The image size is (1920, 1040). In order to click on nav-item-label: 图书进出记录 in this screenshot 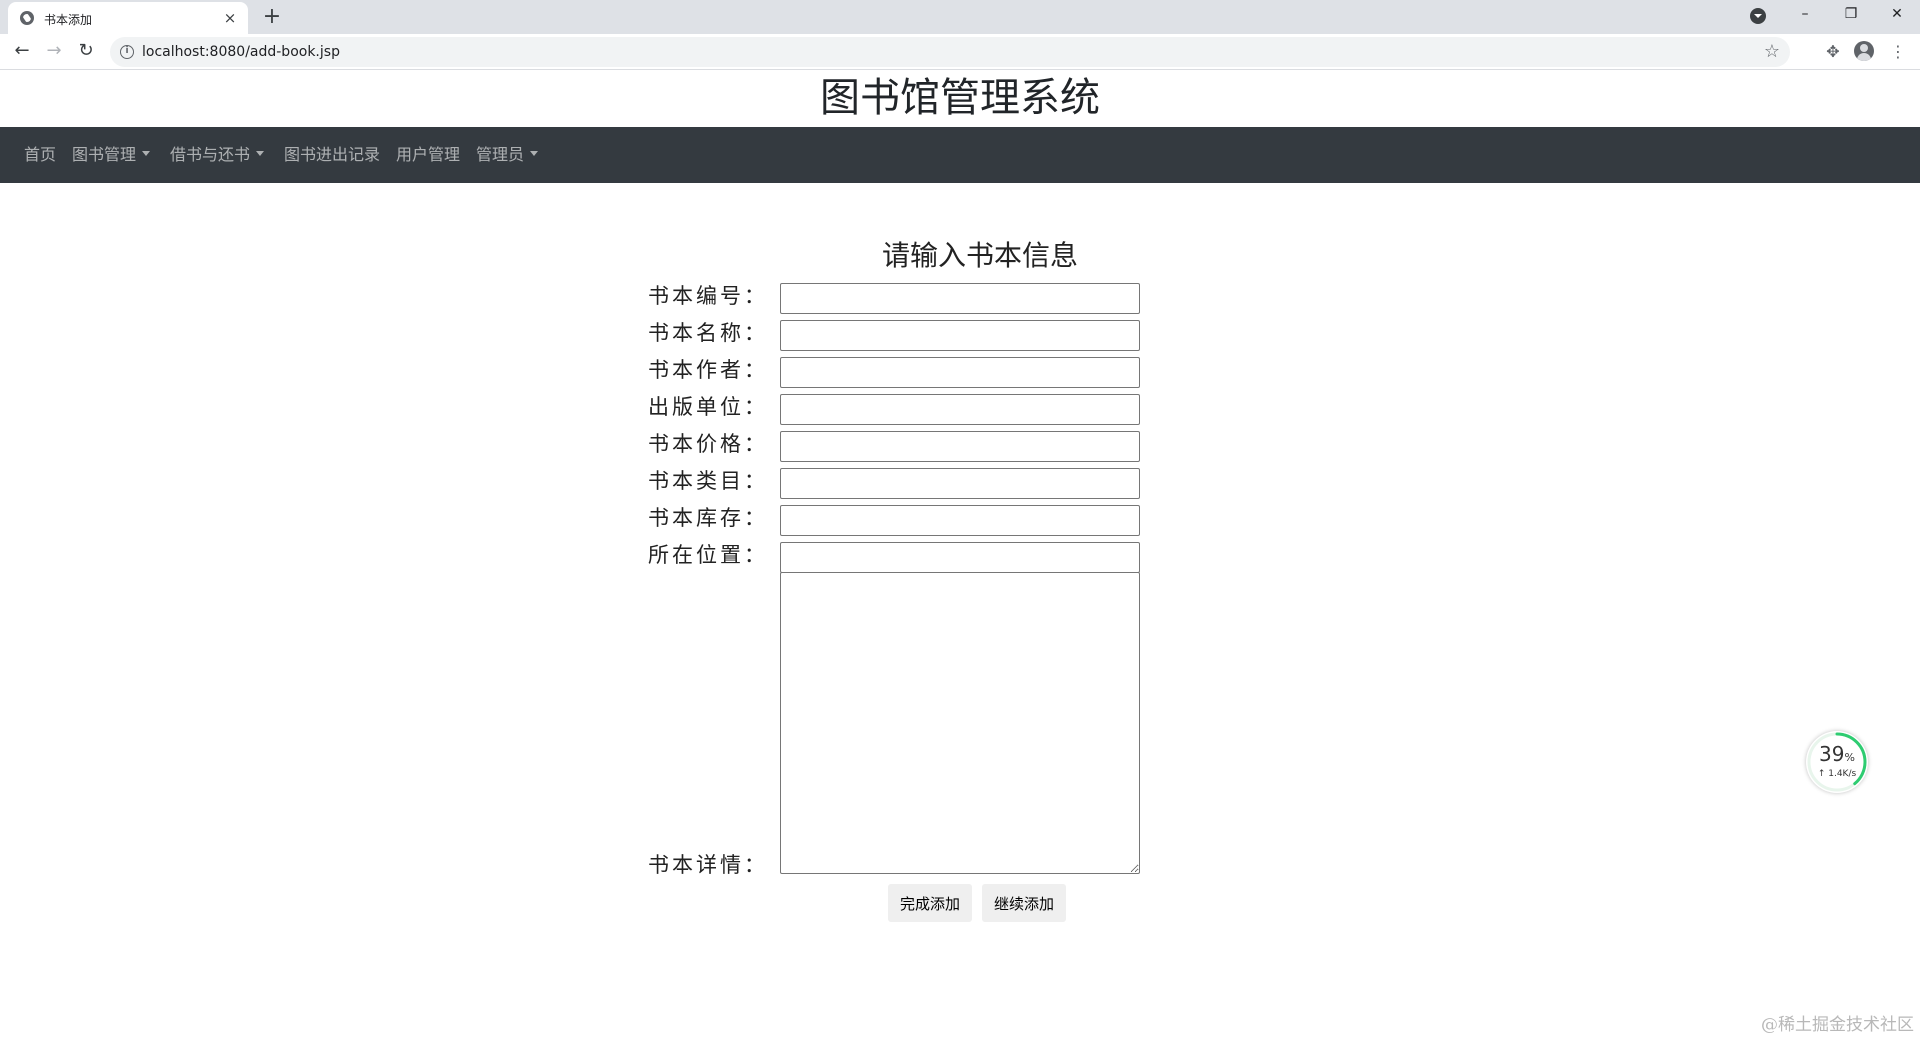, I will do `click(332, 154)`.